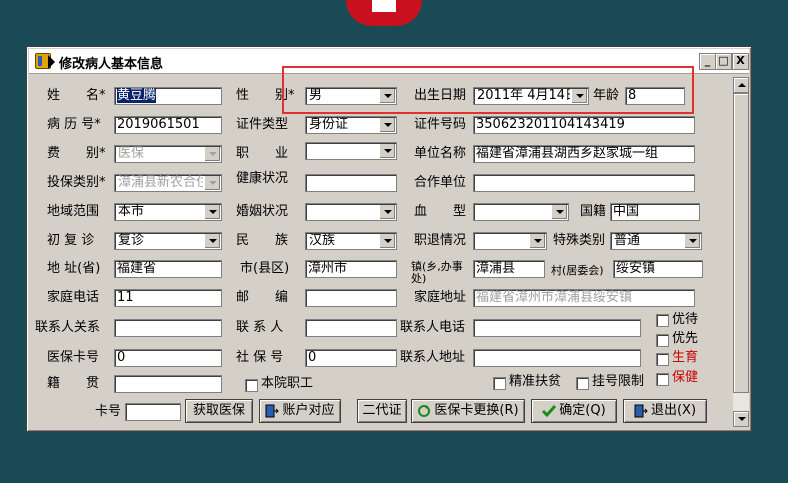 Image resolution: width=788 pixels, height=483 pixels. Describe the element at coordinates (71, 240) in the screenshot. I see `visit-label: 初 复 诊` at that location.